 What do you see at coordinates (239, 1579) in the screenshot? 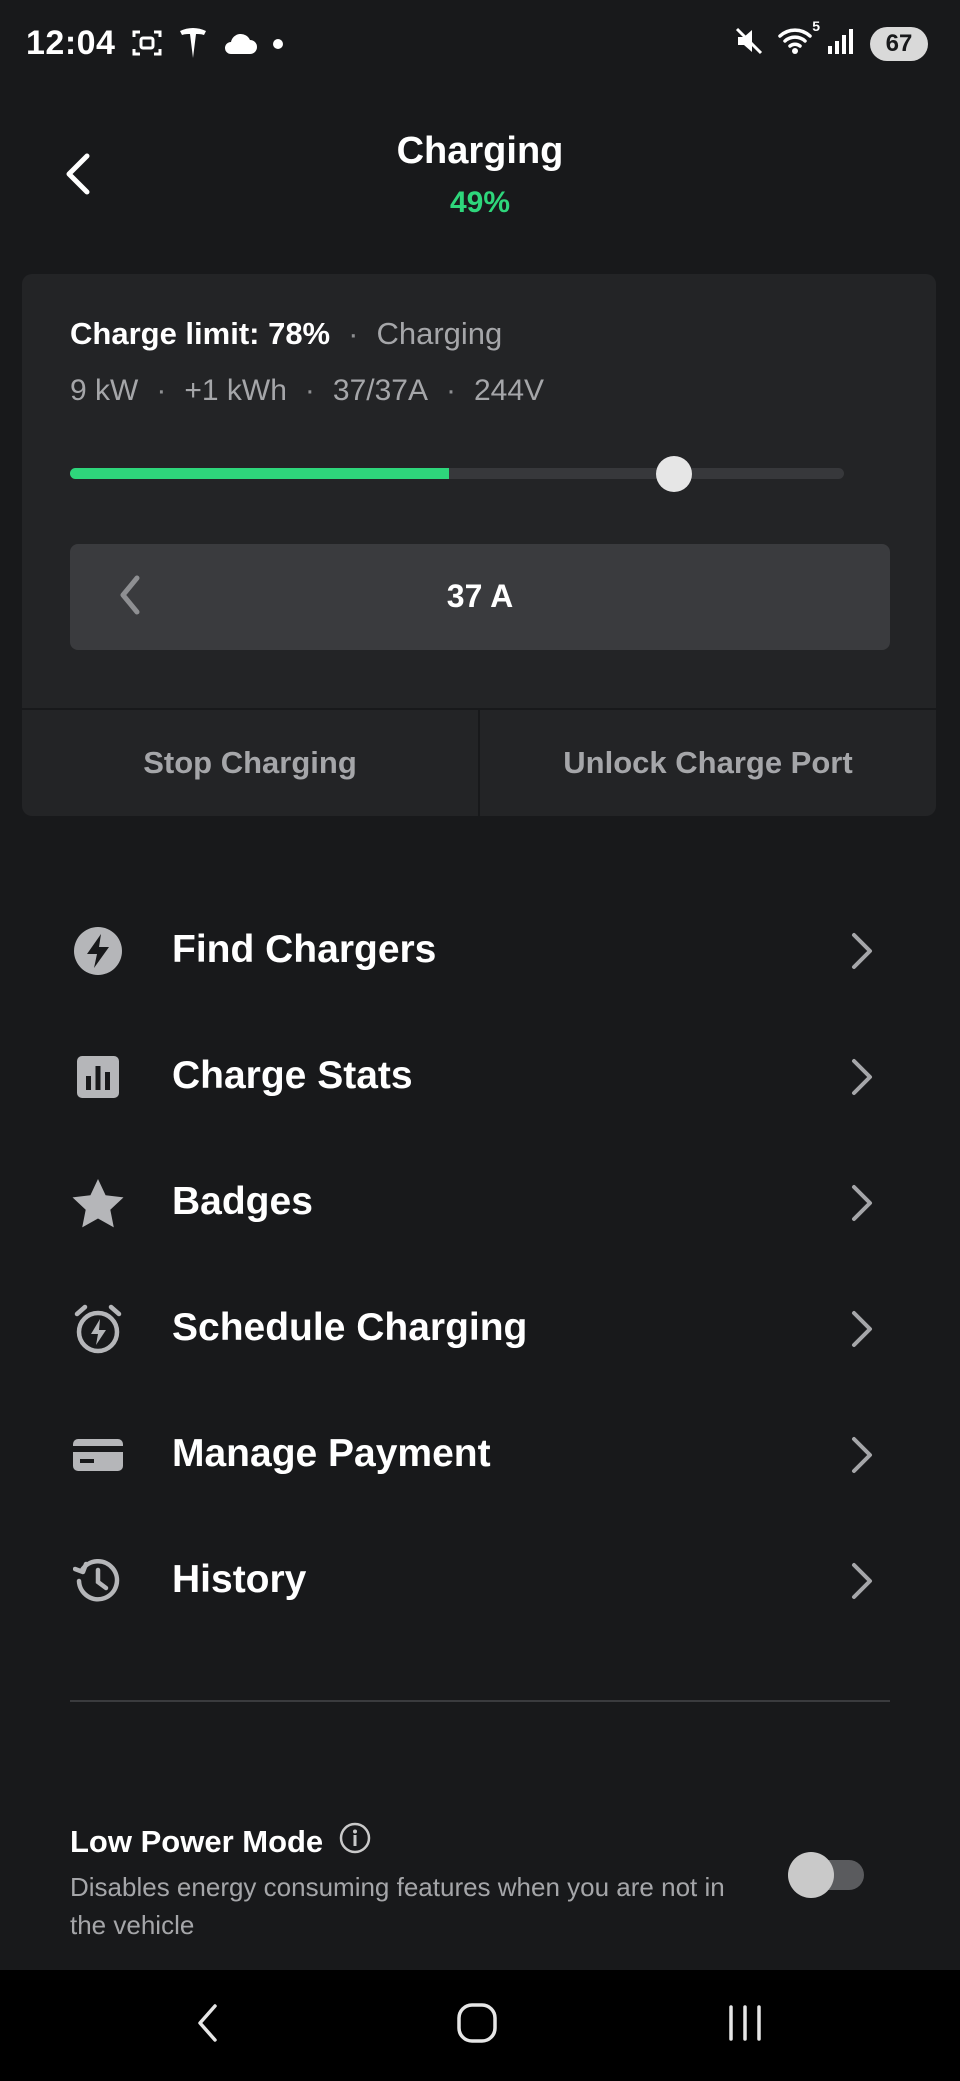
I see `menu-item-label: History` at bounding box center [239, 1579].